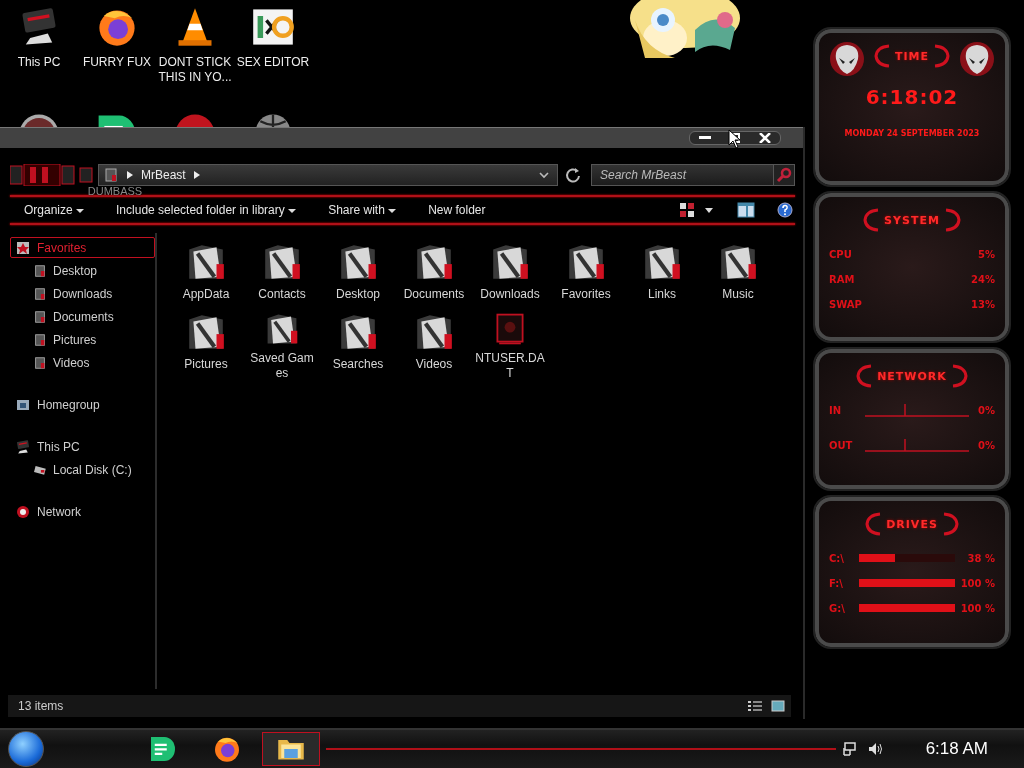  Describe the element at coordinates (912, 97) in the screenshot. I see `clock-time: 6:18:02` at that location.